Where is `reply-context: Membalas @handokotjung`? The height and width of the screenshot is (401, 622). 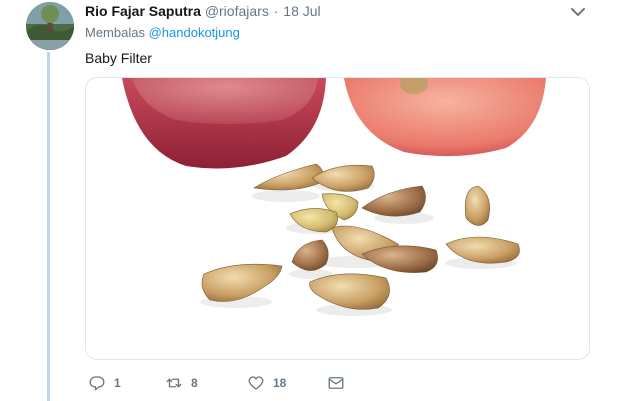
reply-context: Membalas @handokotjung is located at coordinates (162, 33).